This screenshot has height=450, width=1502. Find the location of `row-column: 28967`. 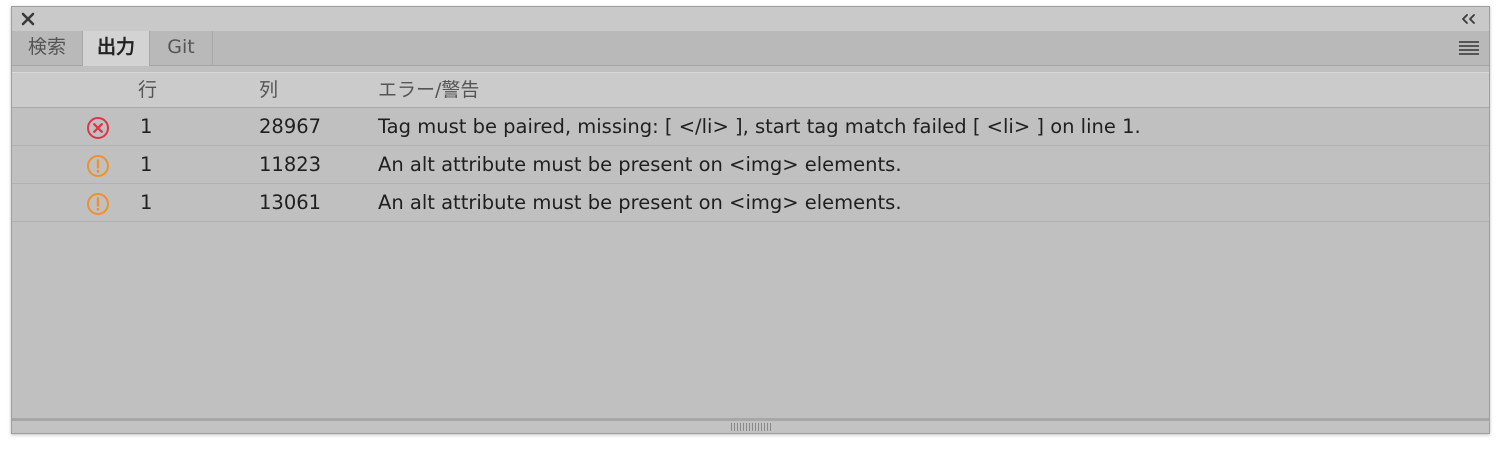

row-column: 28967 is located at coordinates (290, 126).